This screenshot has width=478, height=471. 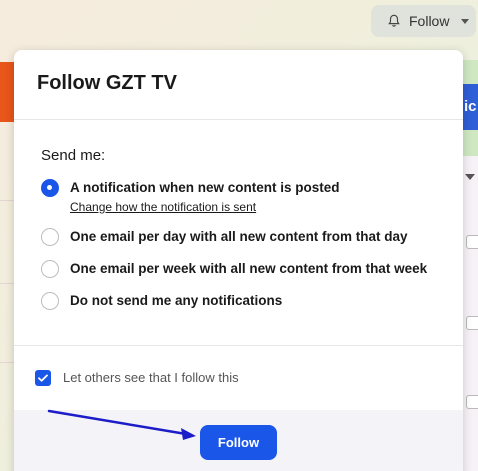 I want to click on send-me-label: Send me:, so click(x=73, y=155).